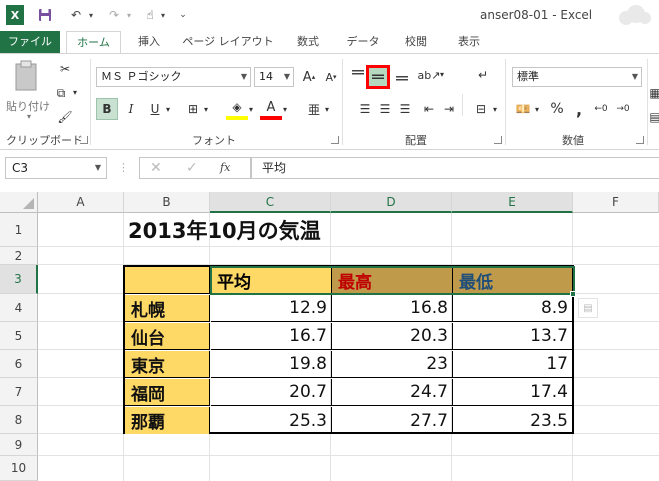 The image size is (659, 481). Describe the element at coordinates (640, 140) in the screenshot. I see `number-launcher-icon` at that location.